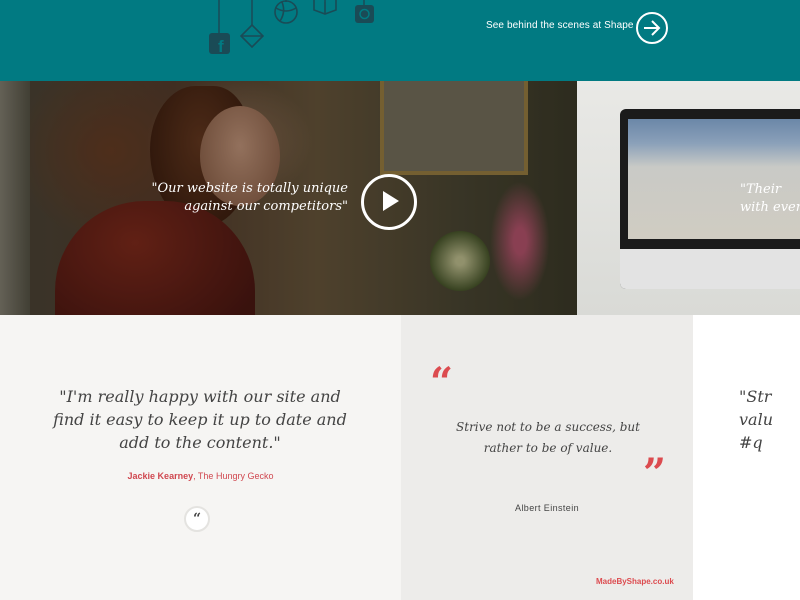 The width and height of the screenshot is (800, 600). What do you see at coordinates (635, 581) in the screenshot?
I see `site-link: MadeByShape.co.uk` at bounding box center [635, 581].